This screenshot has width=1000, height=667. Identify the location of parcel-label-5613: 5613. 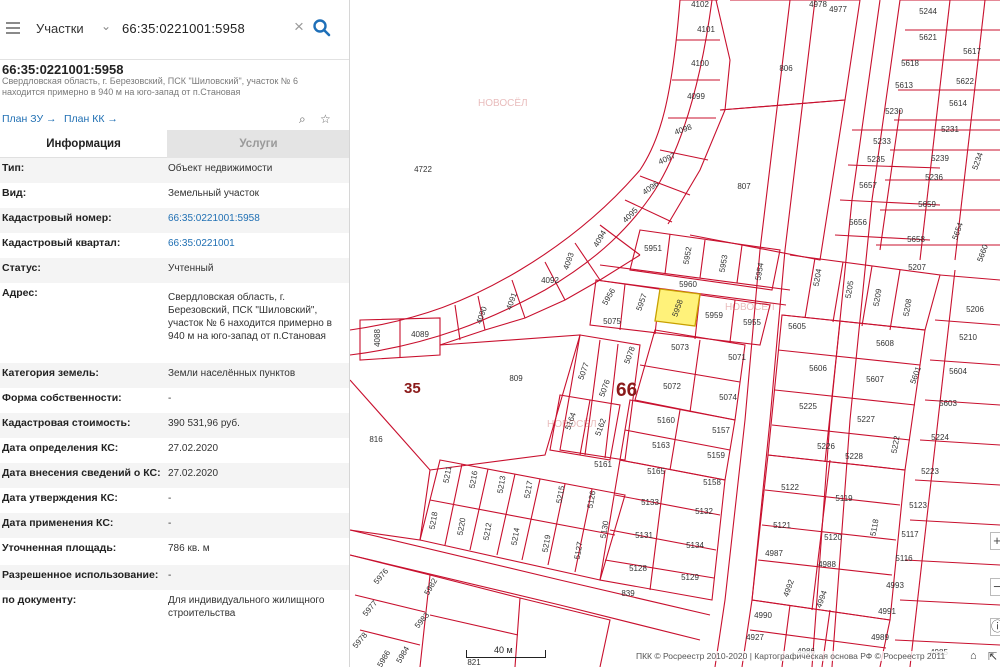
(904, 85).